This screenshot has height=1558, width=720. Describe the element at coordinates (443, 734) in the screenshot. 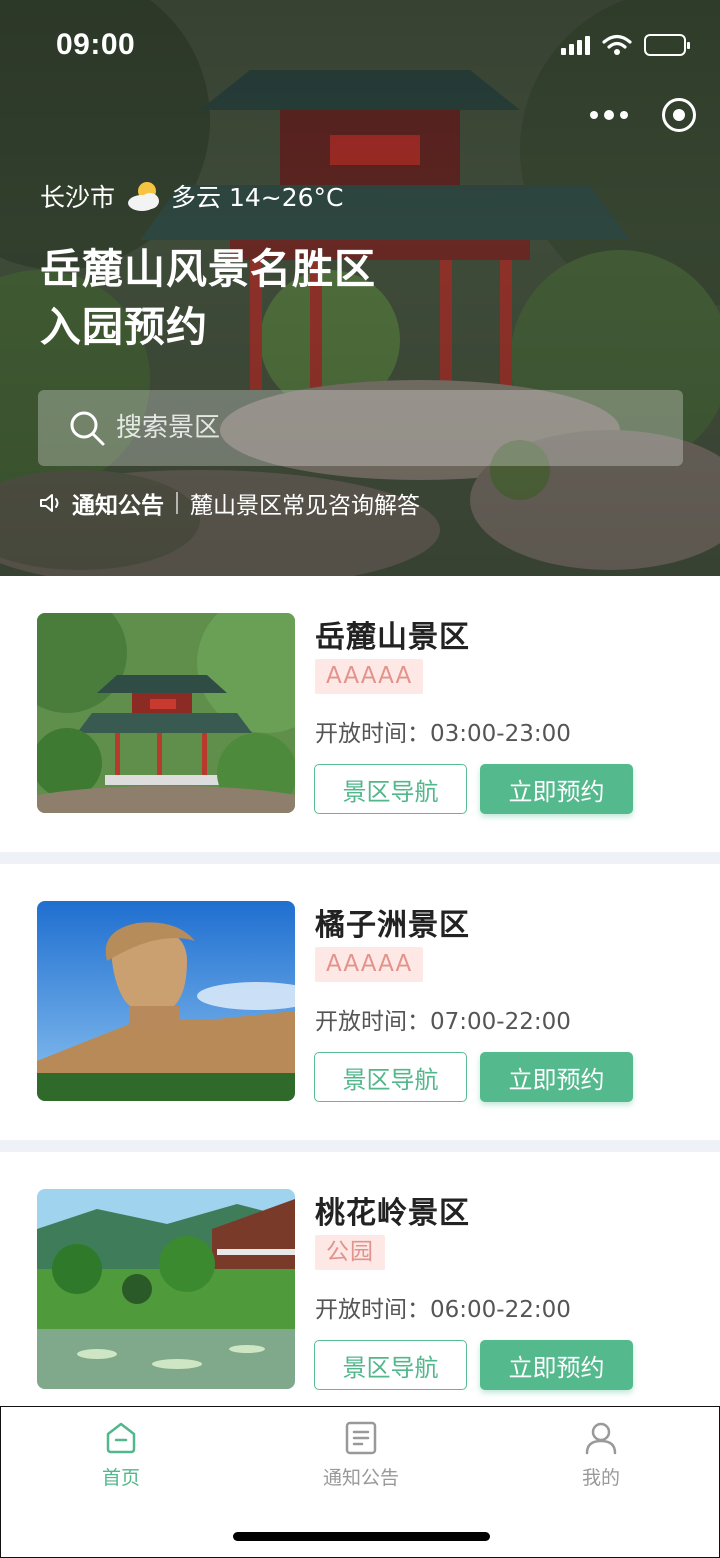

I see `opening-hours: 开放时间：03:00-23:00` at that location.